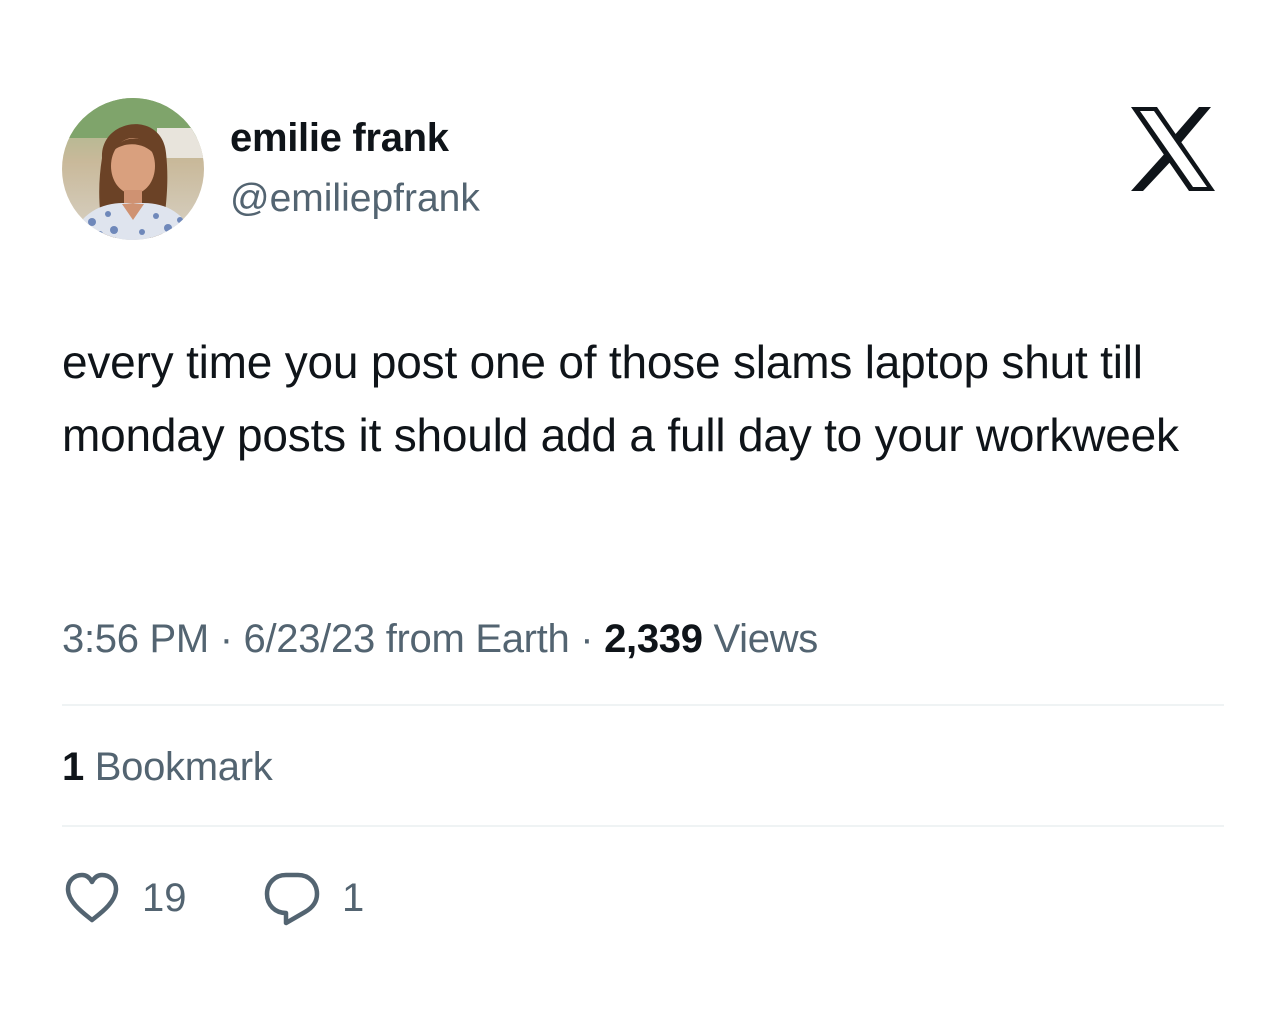  I want to click on tweet-time: 3:56 PM, so click(135, 639).